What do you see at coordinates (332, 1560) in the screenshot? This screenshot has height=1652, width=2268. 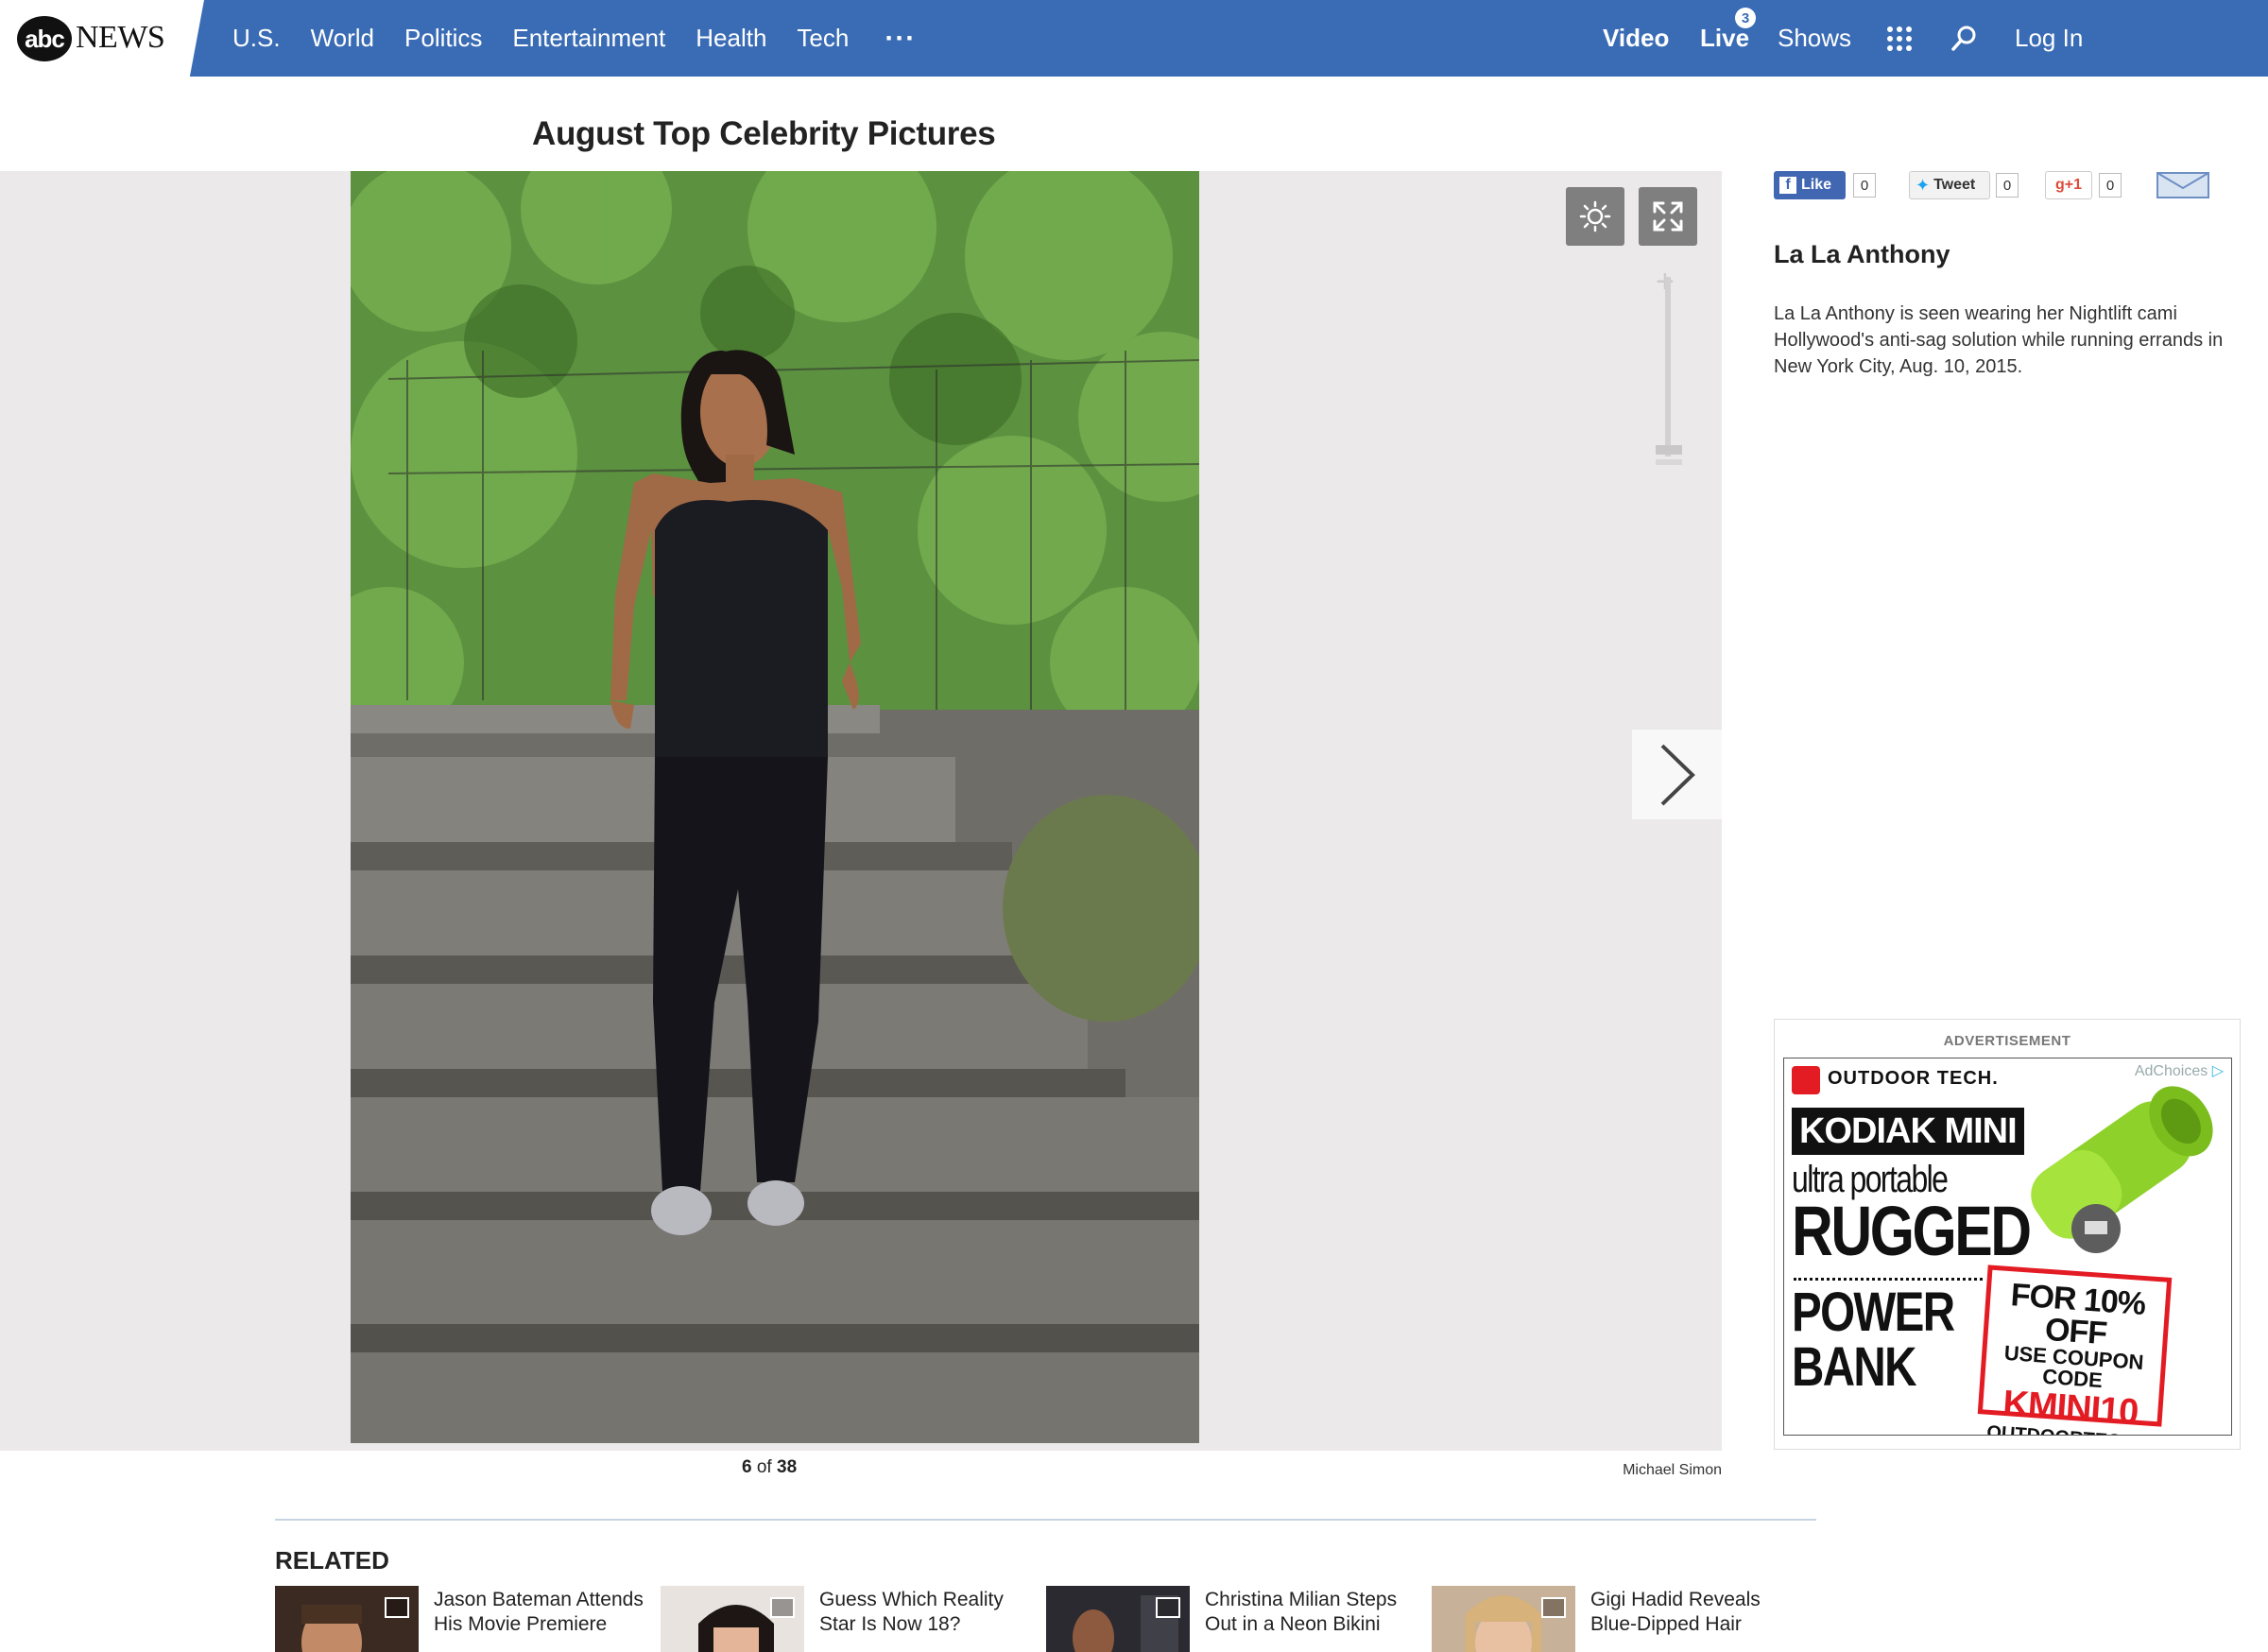 I see `related-heading: RELATED` at bounding box center [332, 1560].